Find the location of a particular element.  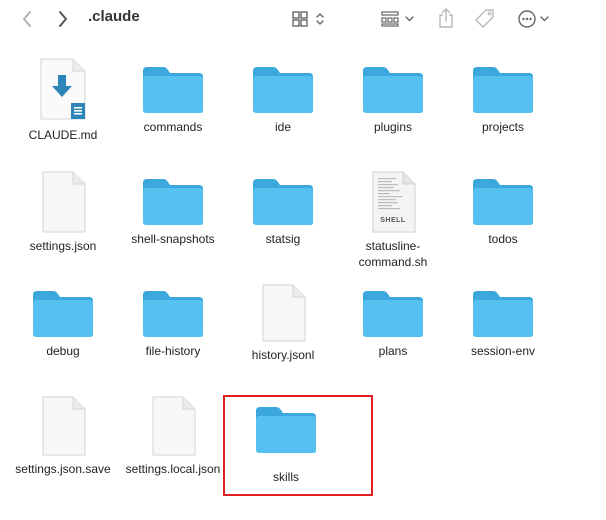

item-label: plugins is located at coordinates (393, 127).